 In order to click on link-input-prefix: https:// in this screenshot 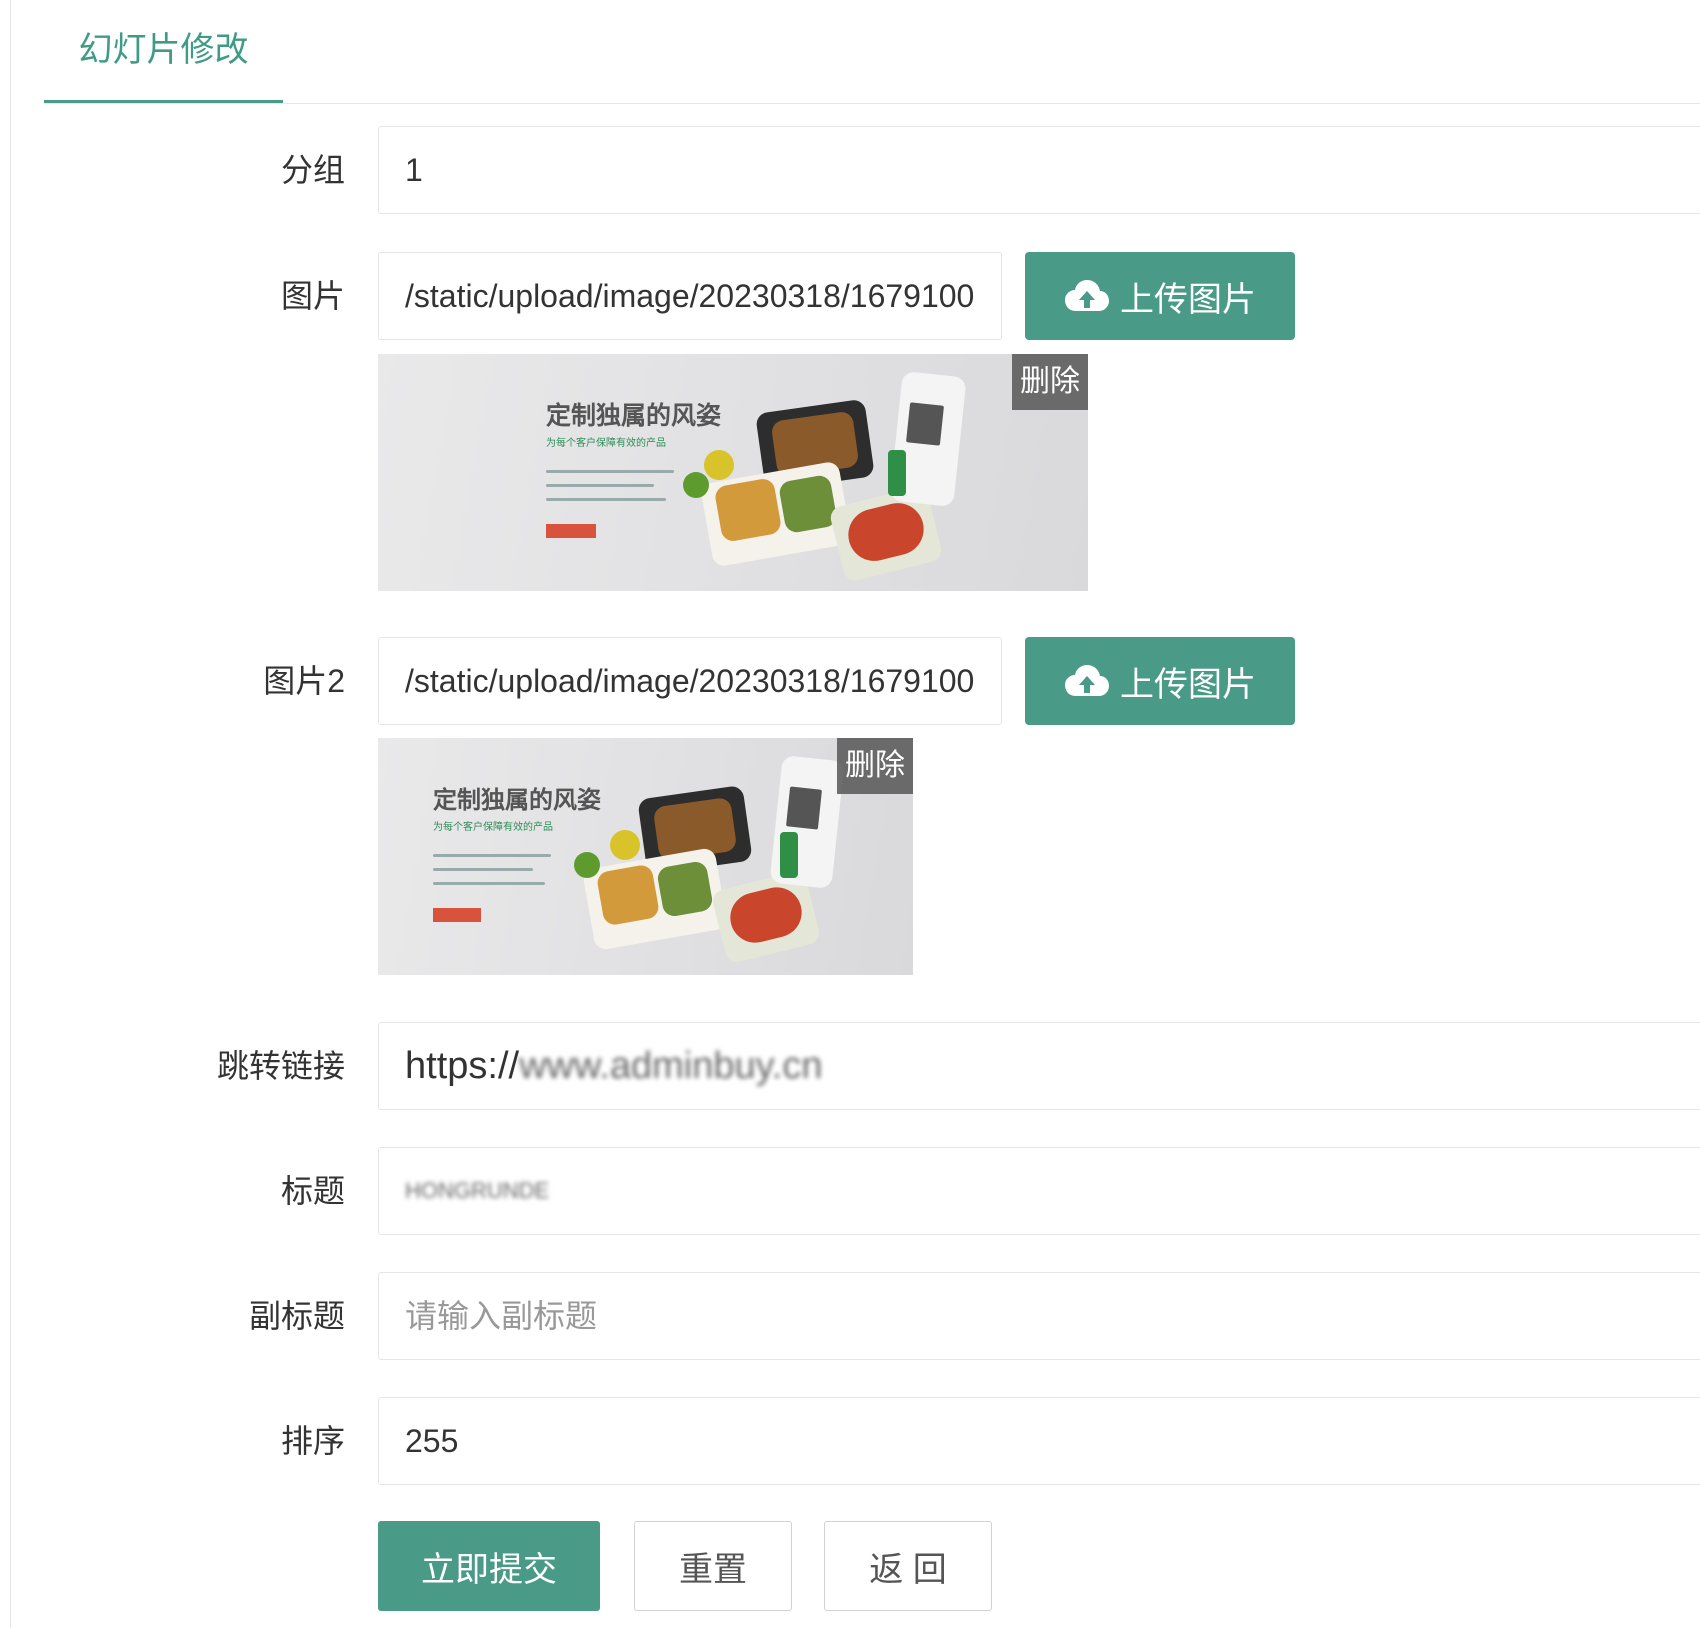, I will do `click(462, 1066)`.